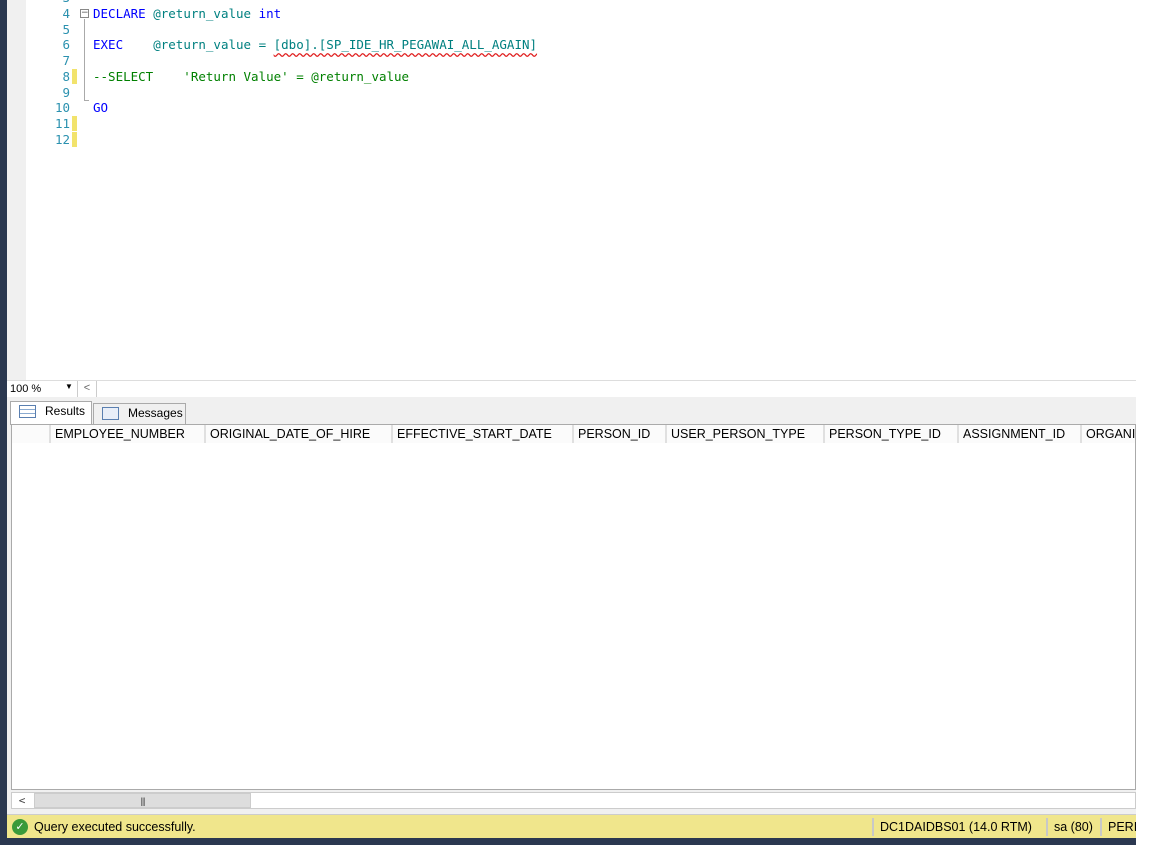 Image resolution: width=1152 pixels, height=845 pixels. Describe the element at coordinates (270, 13) in the screenshot. I see `code-token: int` at that location.